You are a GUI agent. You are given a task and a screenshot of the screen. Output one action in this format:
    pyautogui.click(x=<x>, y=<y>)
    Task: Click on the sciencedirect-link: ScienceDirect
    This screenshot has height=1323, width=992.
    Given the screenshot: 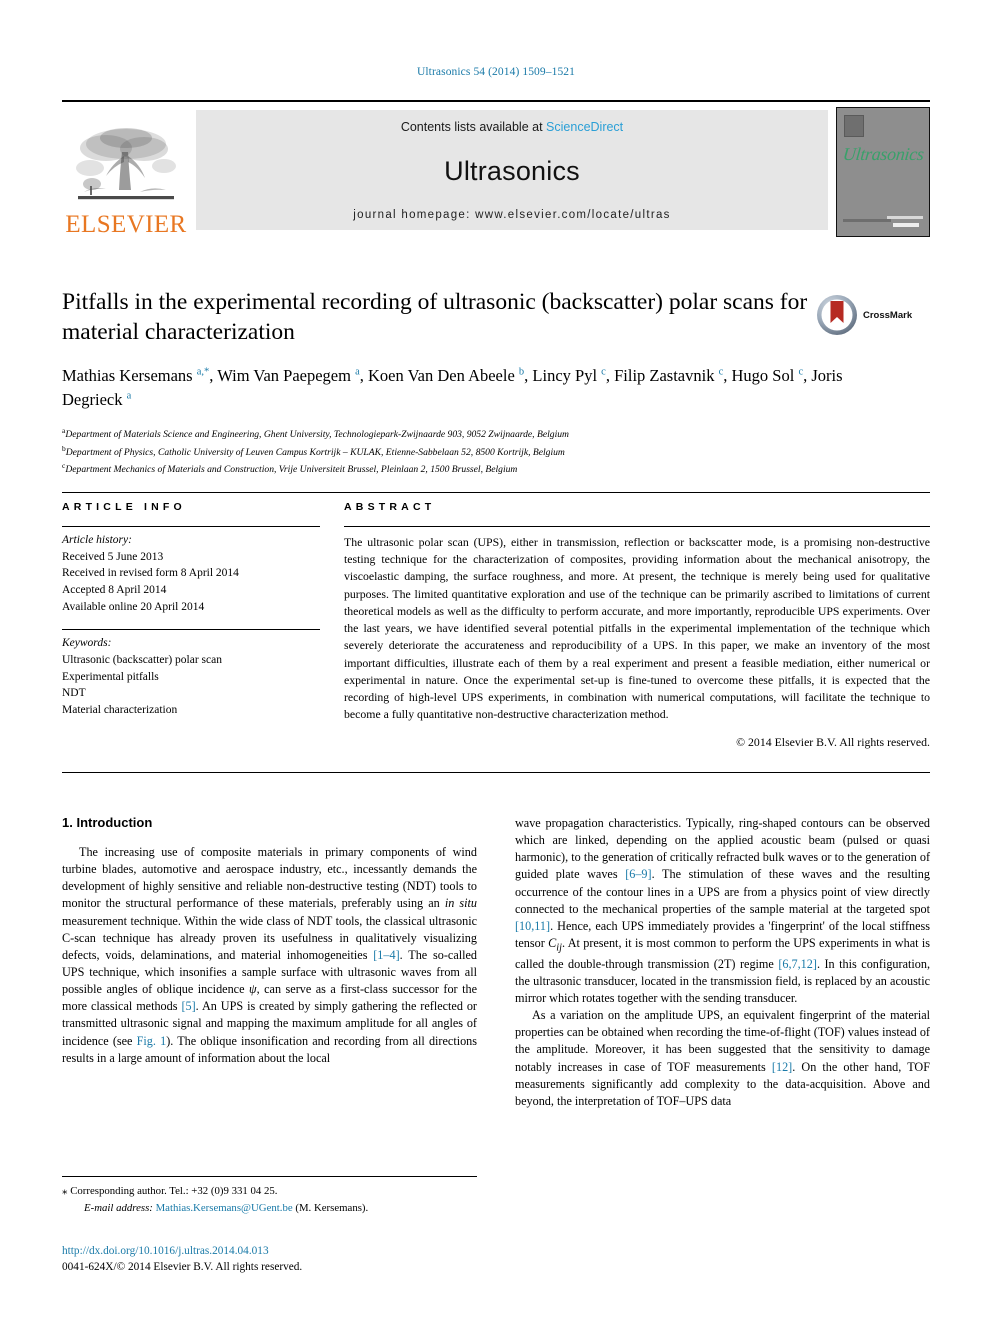 What is the action you would take?
    pyautogui.click(x=584, y=127)
    